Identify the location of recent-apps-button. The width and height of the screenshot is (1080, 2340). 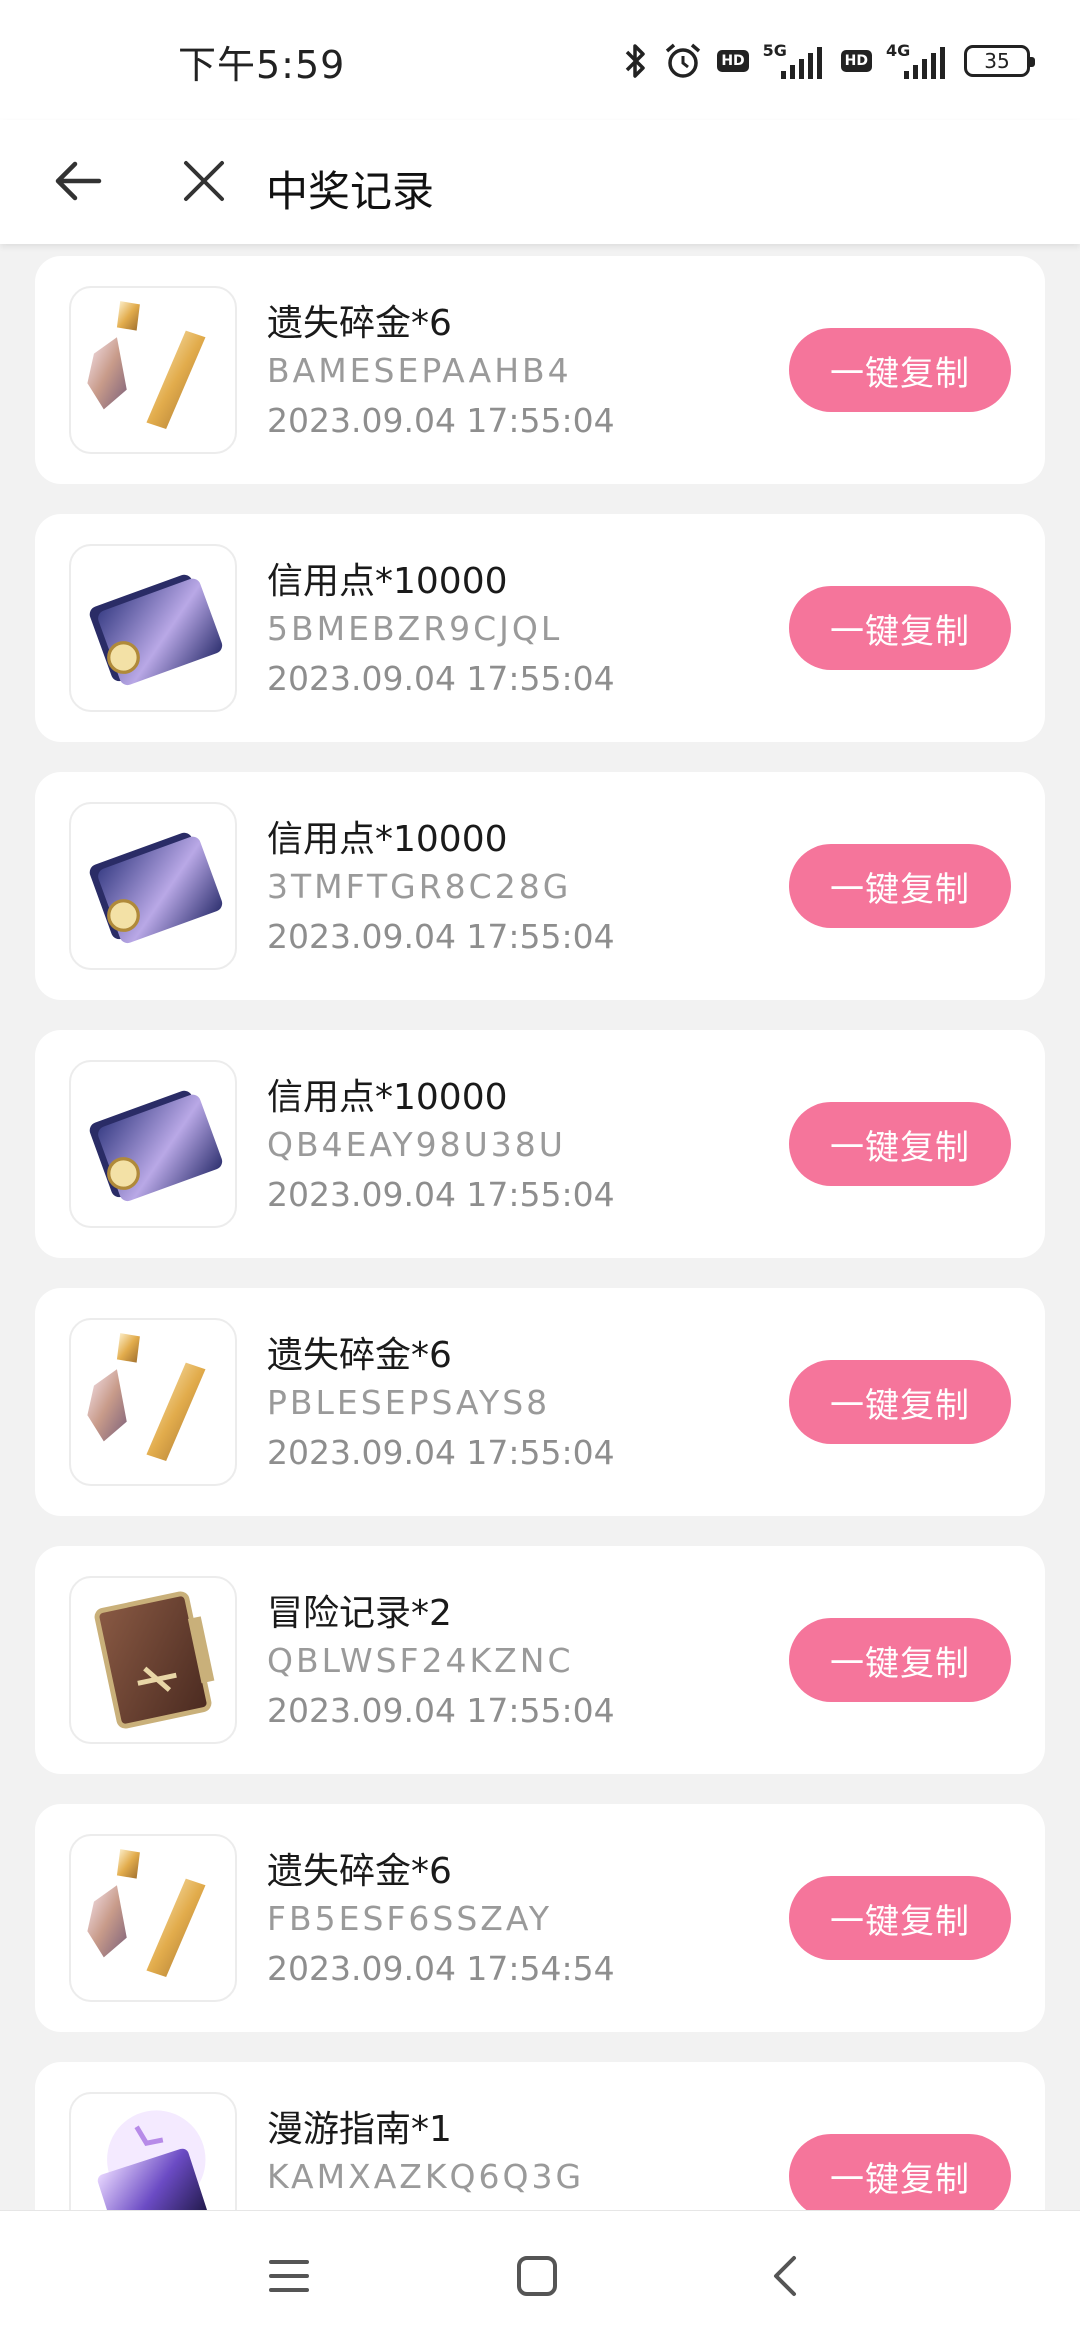
(289, 2276).